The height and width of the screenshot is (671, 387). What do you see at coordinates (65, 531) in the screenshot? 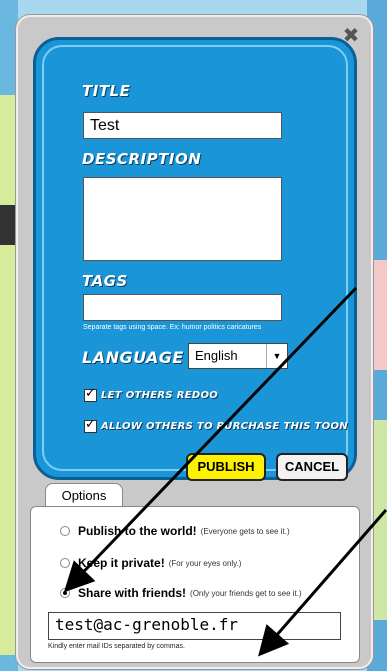
I see `radio-publish-world` at bounding box center [65, 531].